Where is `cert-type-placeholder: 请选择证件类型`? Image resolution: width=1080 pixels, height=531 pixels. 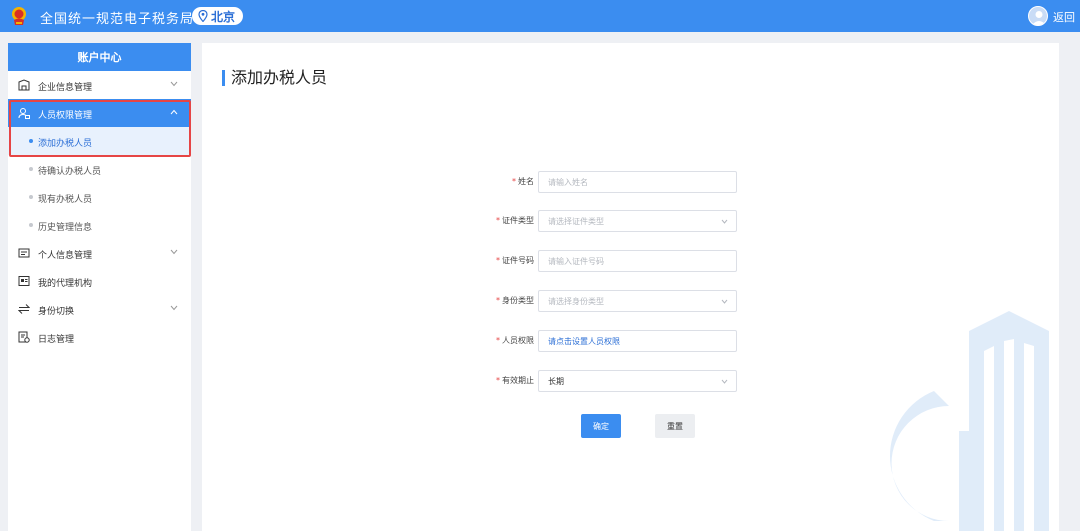
cert-type-placeholder: 请选择证件类型 is located at coordinates (576, 221).